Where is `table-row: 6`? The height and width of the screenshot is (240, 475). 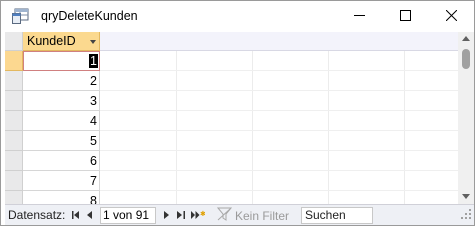
table-row: 6 is located at coordinates (231, 161).